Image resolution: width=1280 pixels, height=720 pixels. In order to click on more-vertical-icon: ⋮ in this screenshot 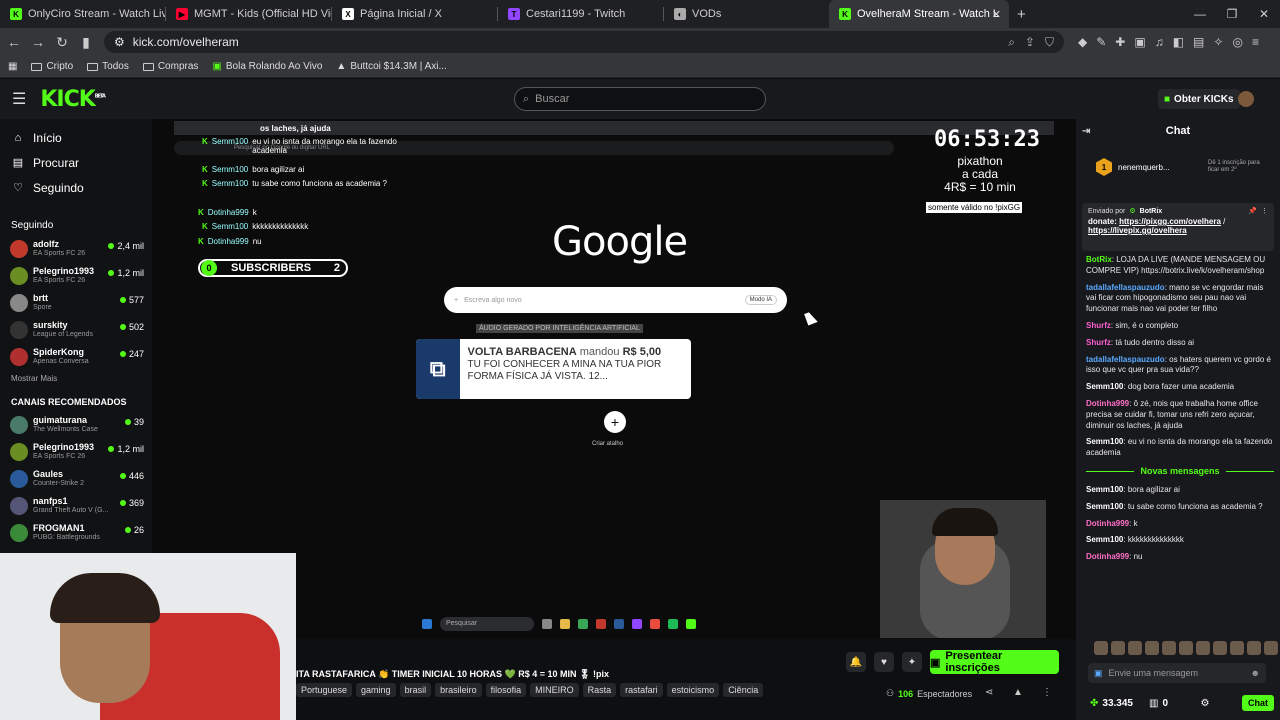, I will do `click(1264, 211)`.